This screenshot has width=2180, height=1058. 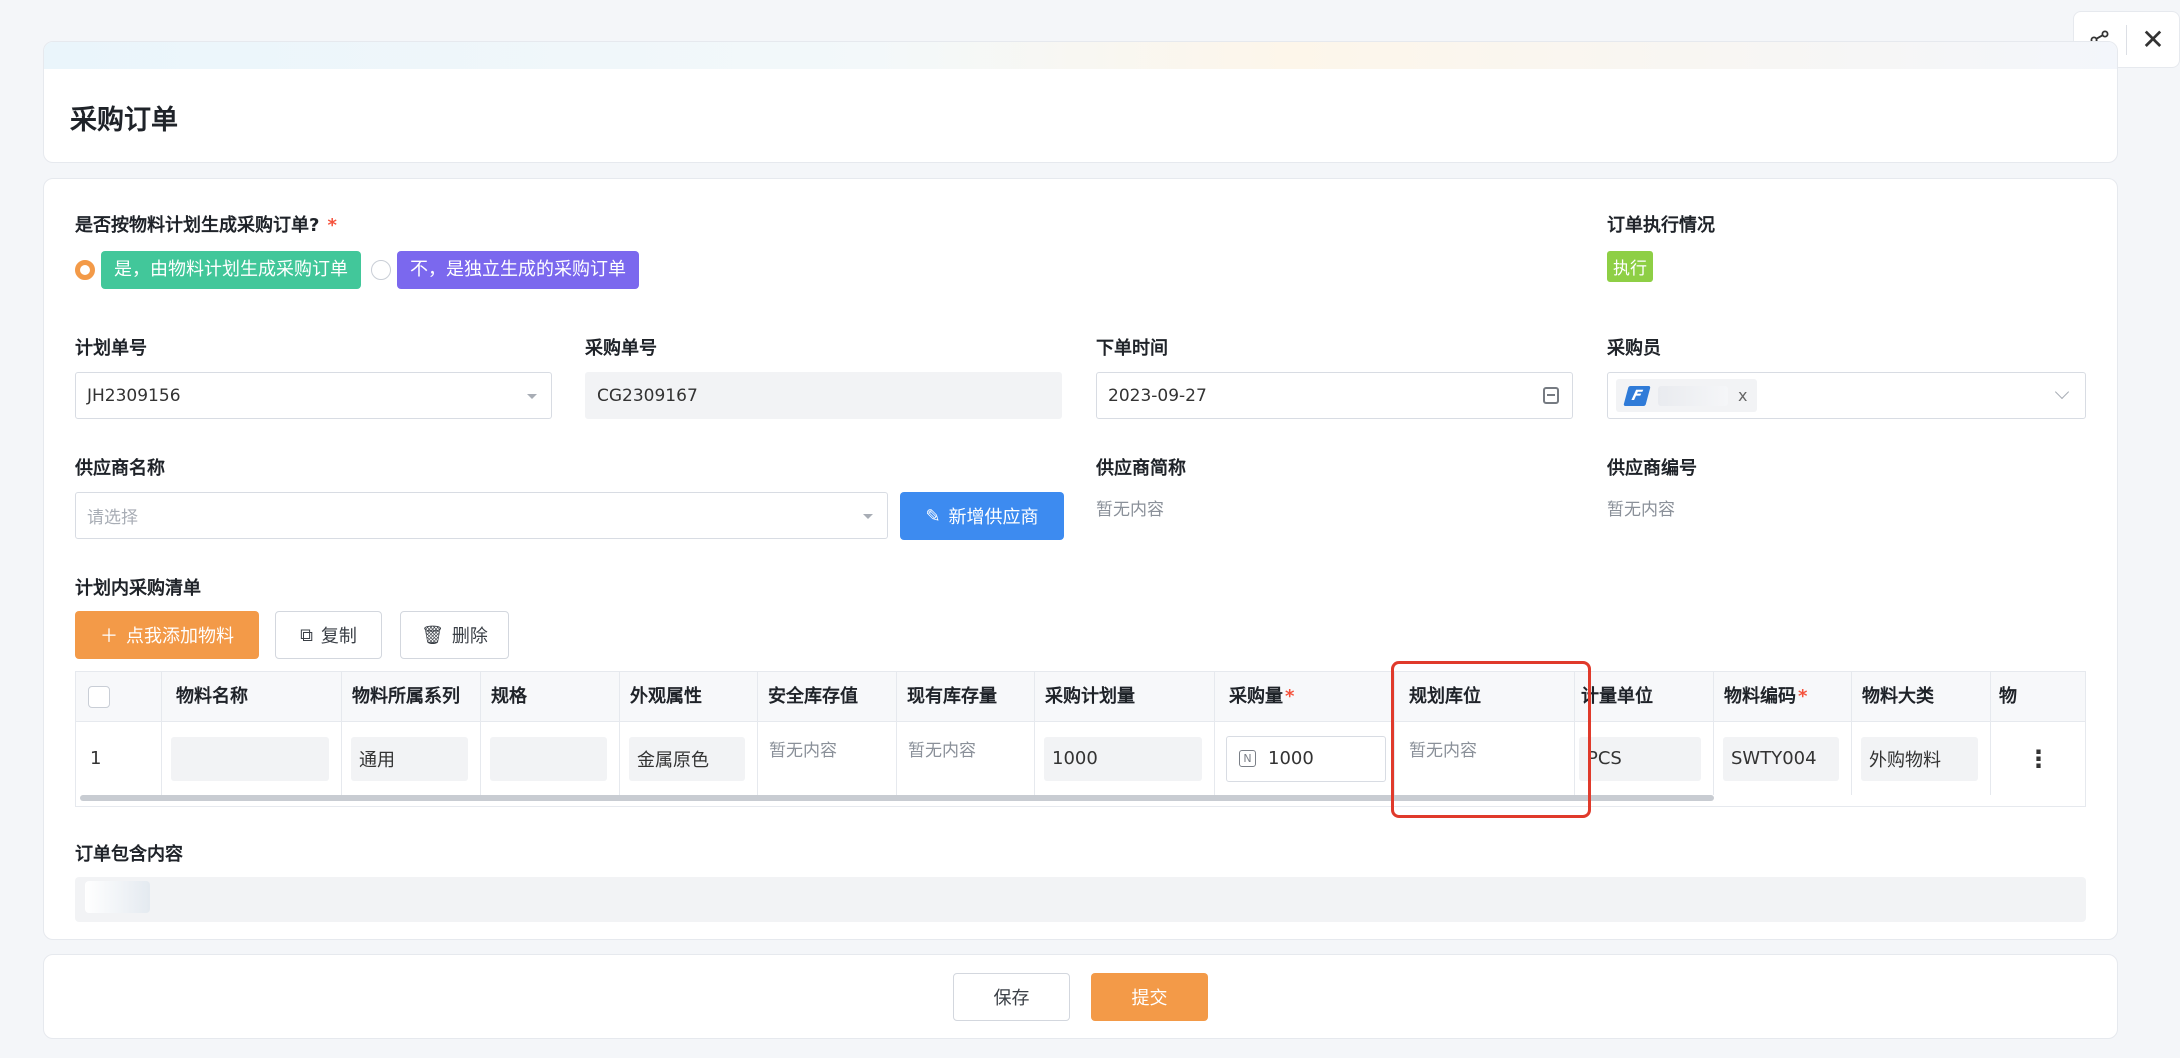 I want to click on purchase-no-label: 采购单号, so click(x=621, y=348).